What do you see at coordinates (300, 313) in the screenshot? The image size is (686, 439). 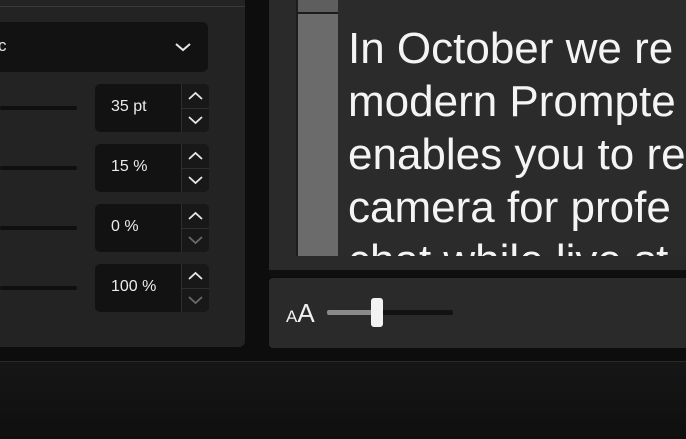 I see `text-size-icon: AA` at bounding box center [300, 313].